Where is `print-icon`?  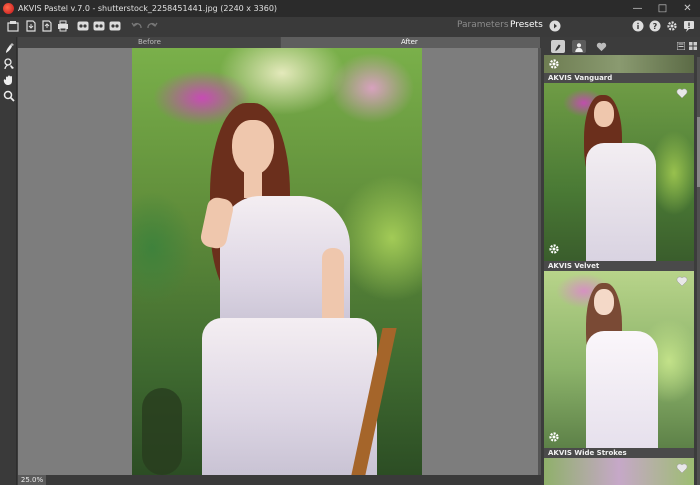 print-icon is located at coordinates (63, 26).